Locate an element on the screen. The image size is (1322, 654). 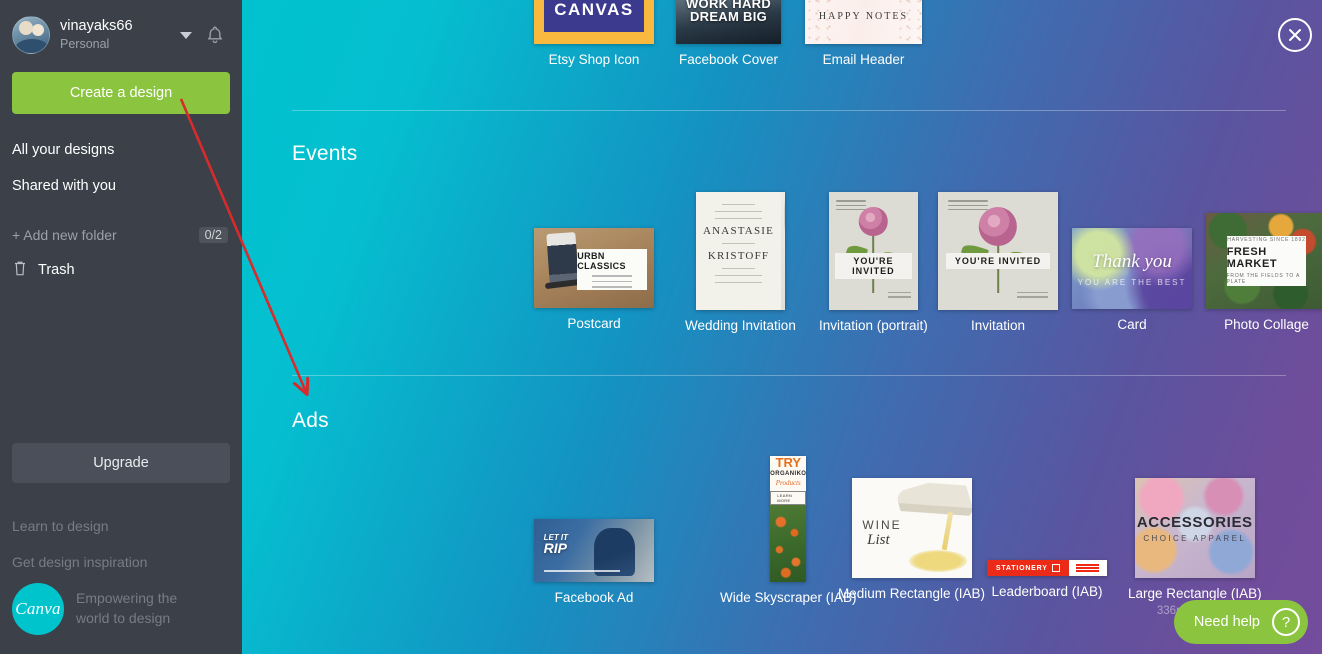
template-tile-email-header: HAPPY NOTES Email Header is located at coordinates (863, 33).